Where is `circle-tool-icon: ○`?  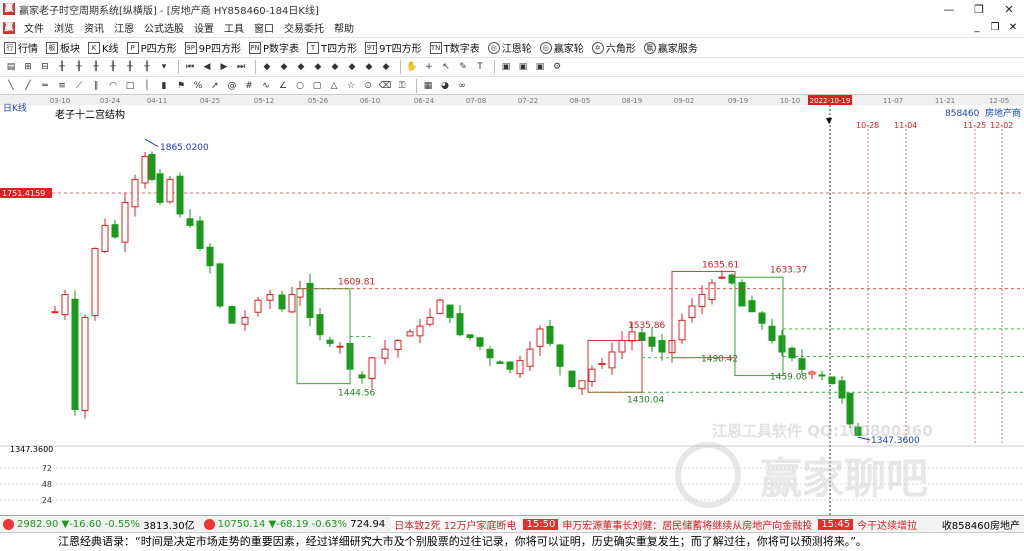 circle-tool-icon: ○ is located at coordinates (300, 86).